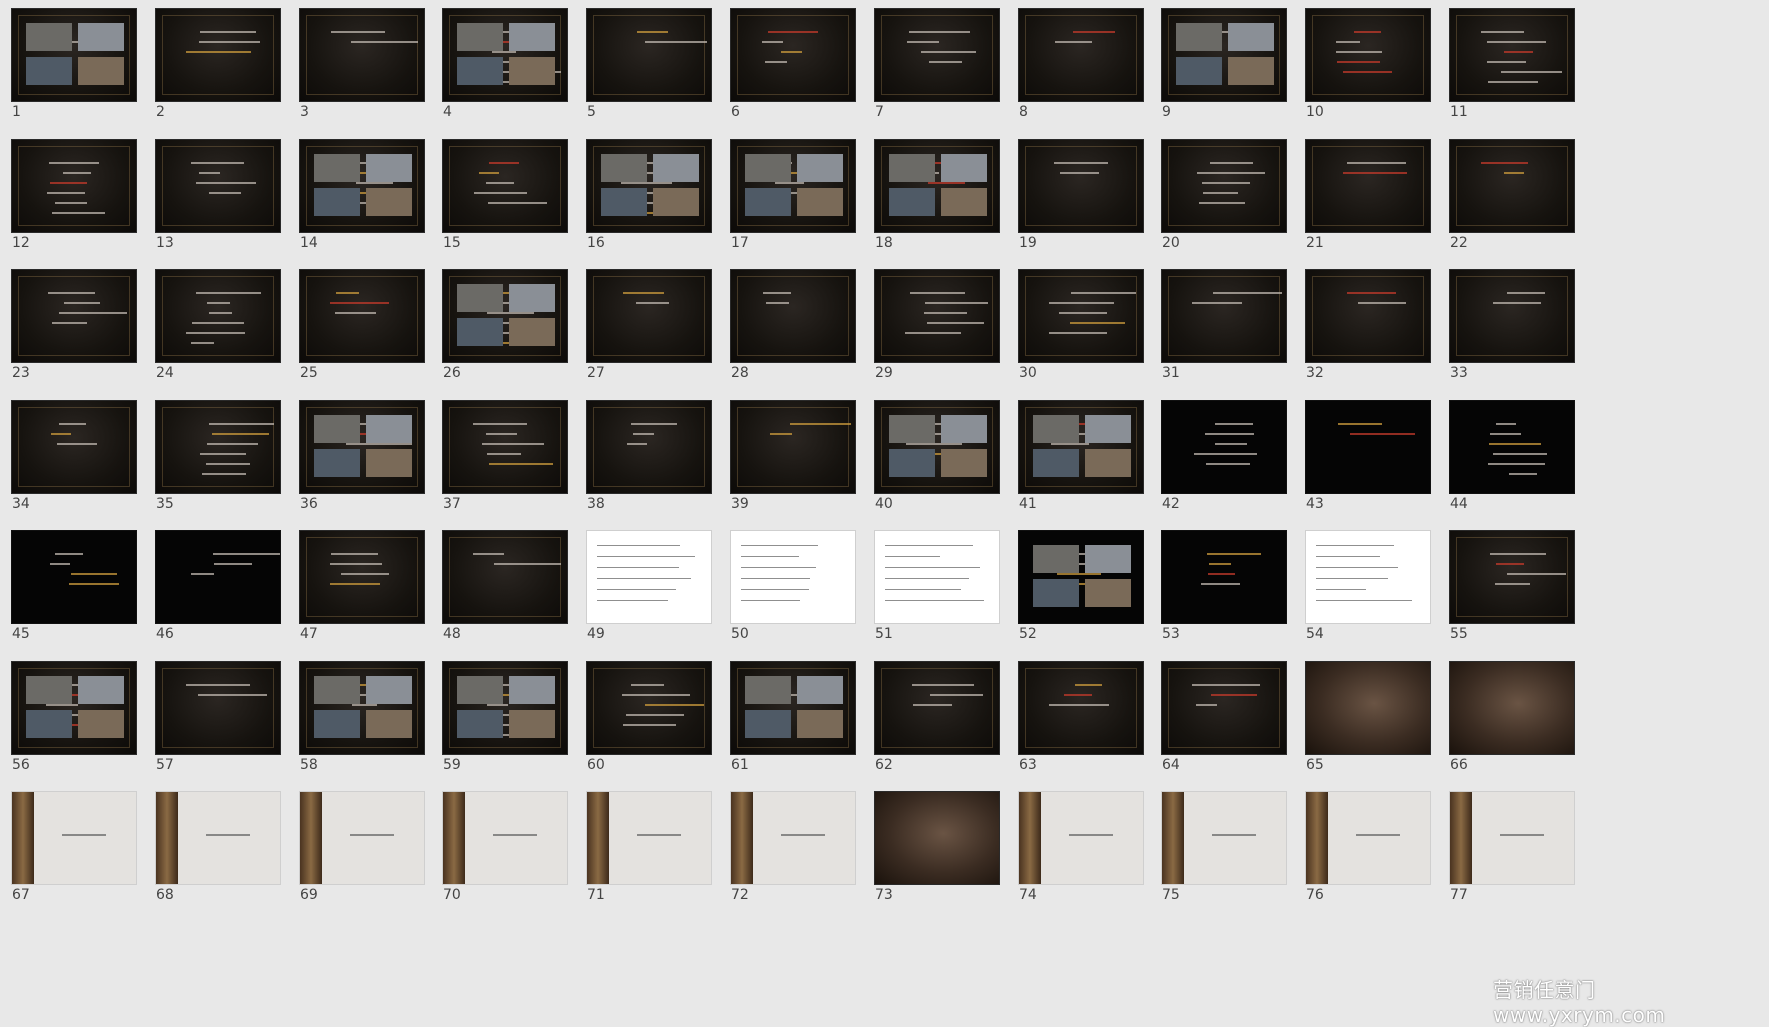  I want to click on slide-thumbnail-20: 20, so click(1218, 191).